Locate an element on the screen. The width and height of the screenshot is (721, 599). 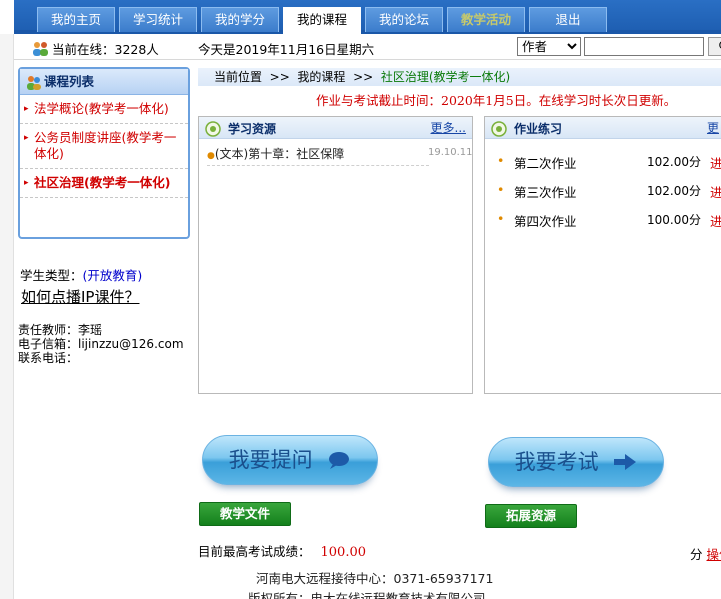
homework-score: 100.00分 is located at coordinates (674, 220).